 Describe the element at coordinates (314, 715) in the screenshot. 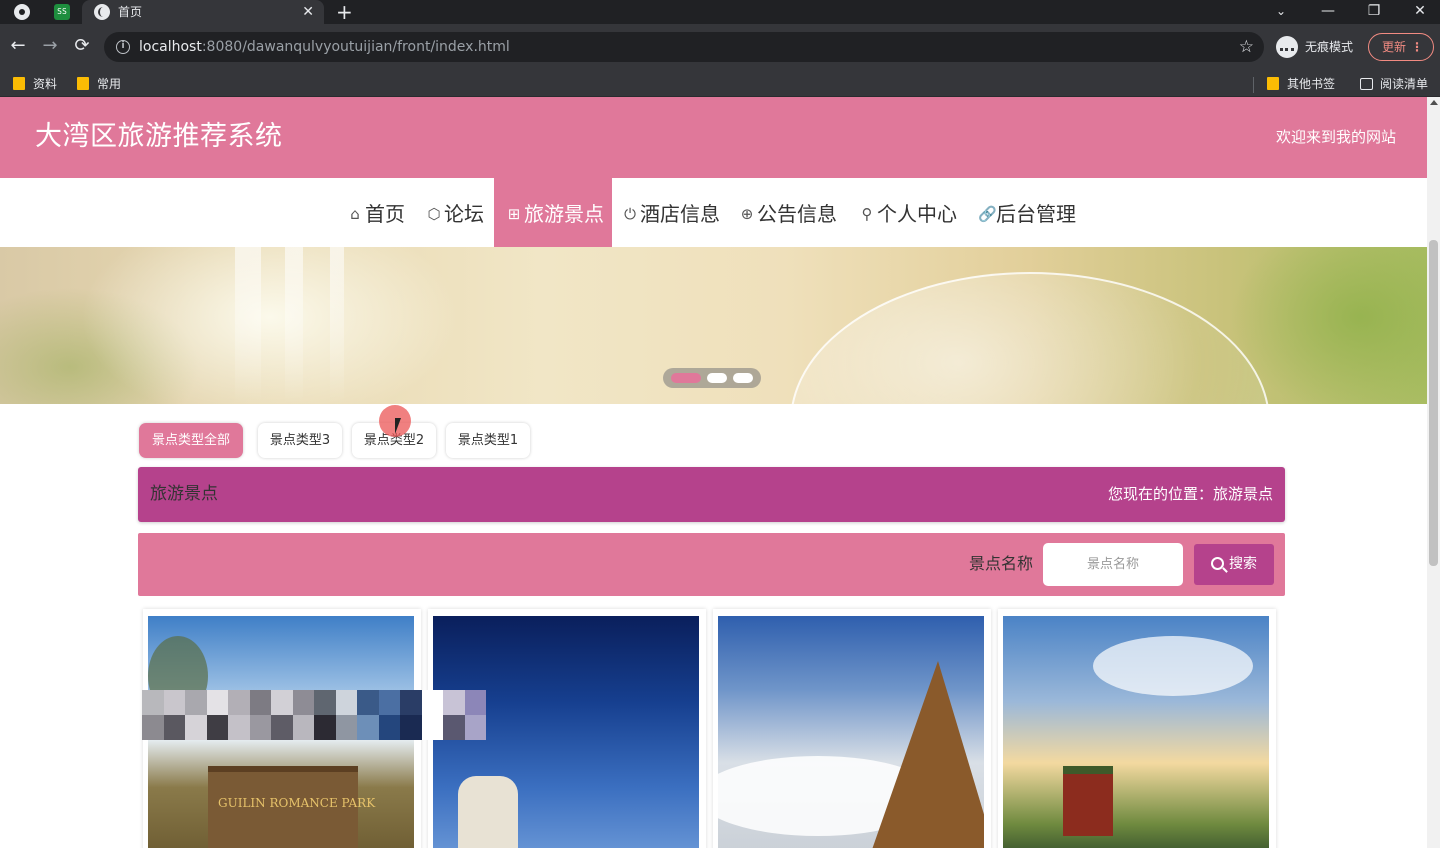

I see `pixelated-overlay` at that location.